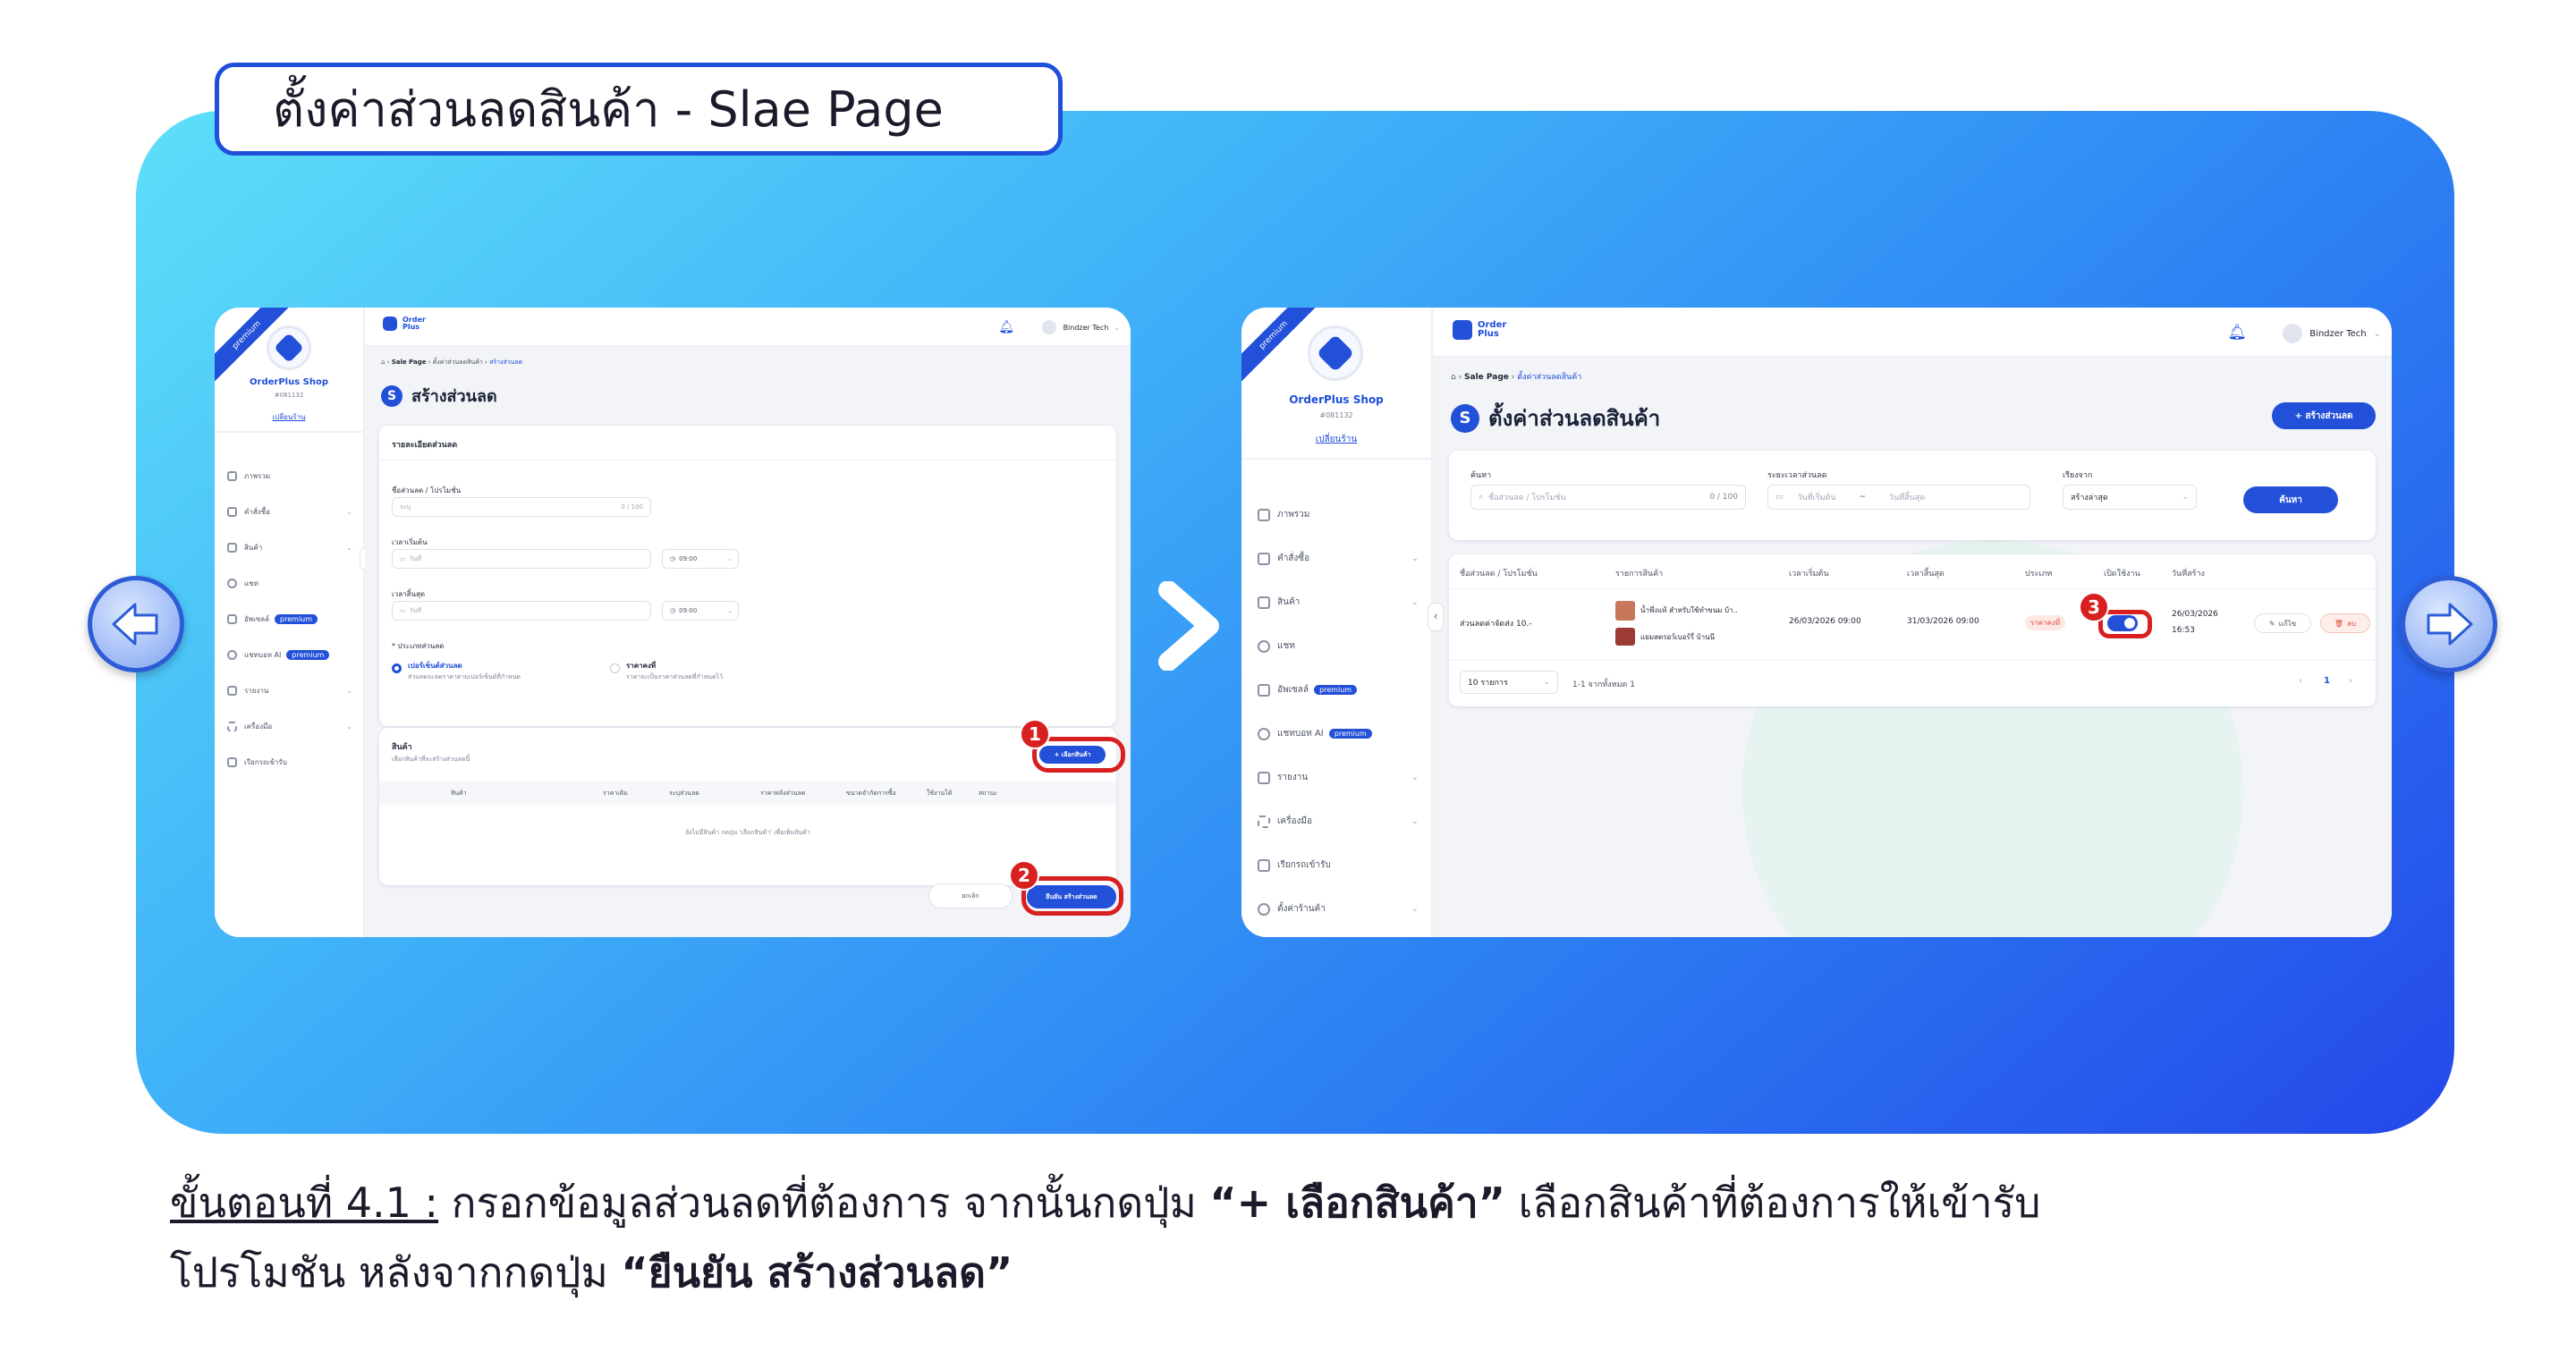 This screenshot has width=2576, height=1352. What do you see at coordinates (2188, 574) in the screenshot?
I see `col-created: วันที่สร้าง` at bounding box center [2188, 574].